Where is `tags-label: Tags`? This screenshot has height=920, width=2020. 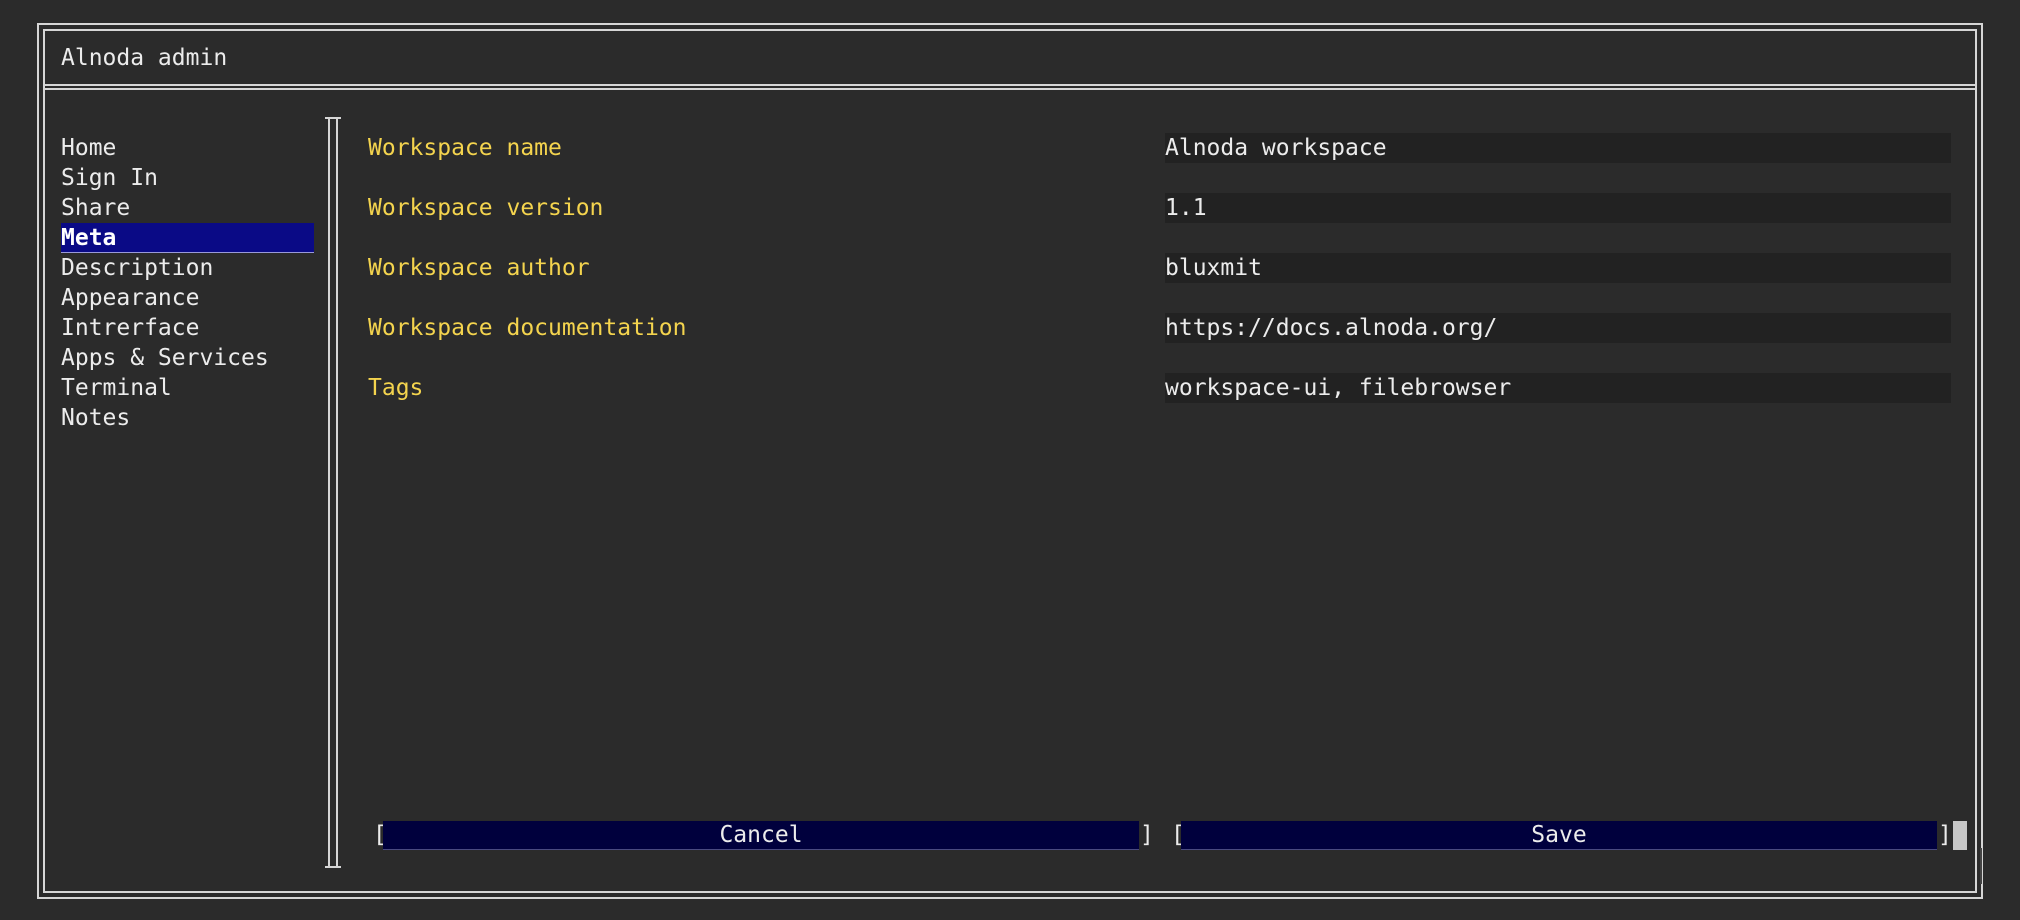 tags-label: Tags is located at coordinates (396, 388).